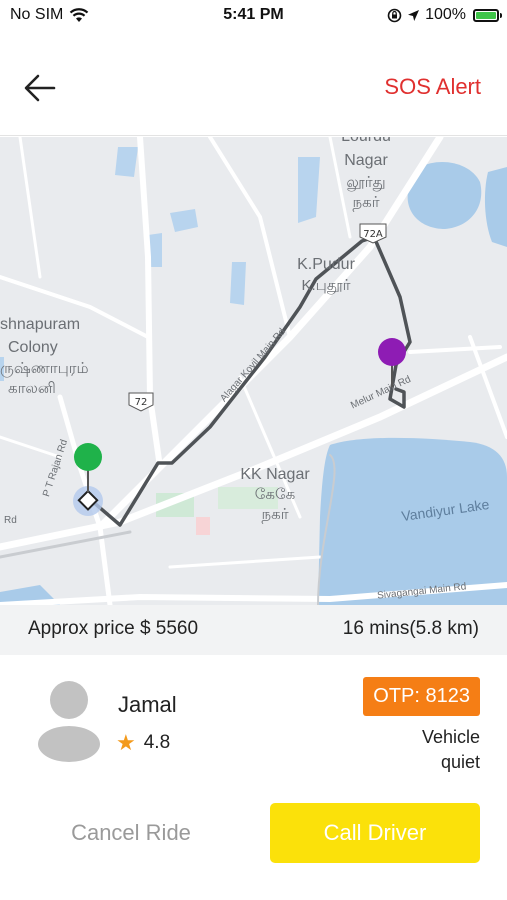 Image resolution: width=507 pixels, height=900 pixels. I want to click on map-label-kpudur: K.Pudur, so click(326, 264).